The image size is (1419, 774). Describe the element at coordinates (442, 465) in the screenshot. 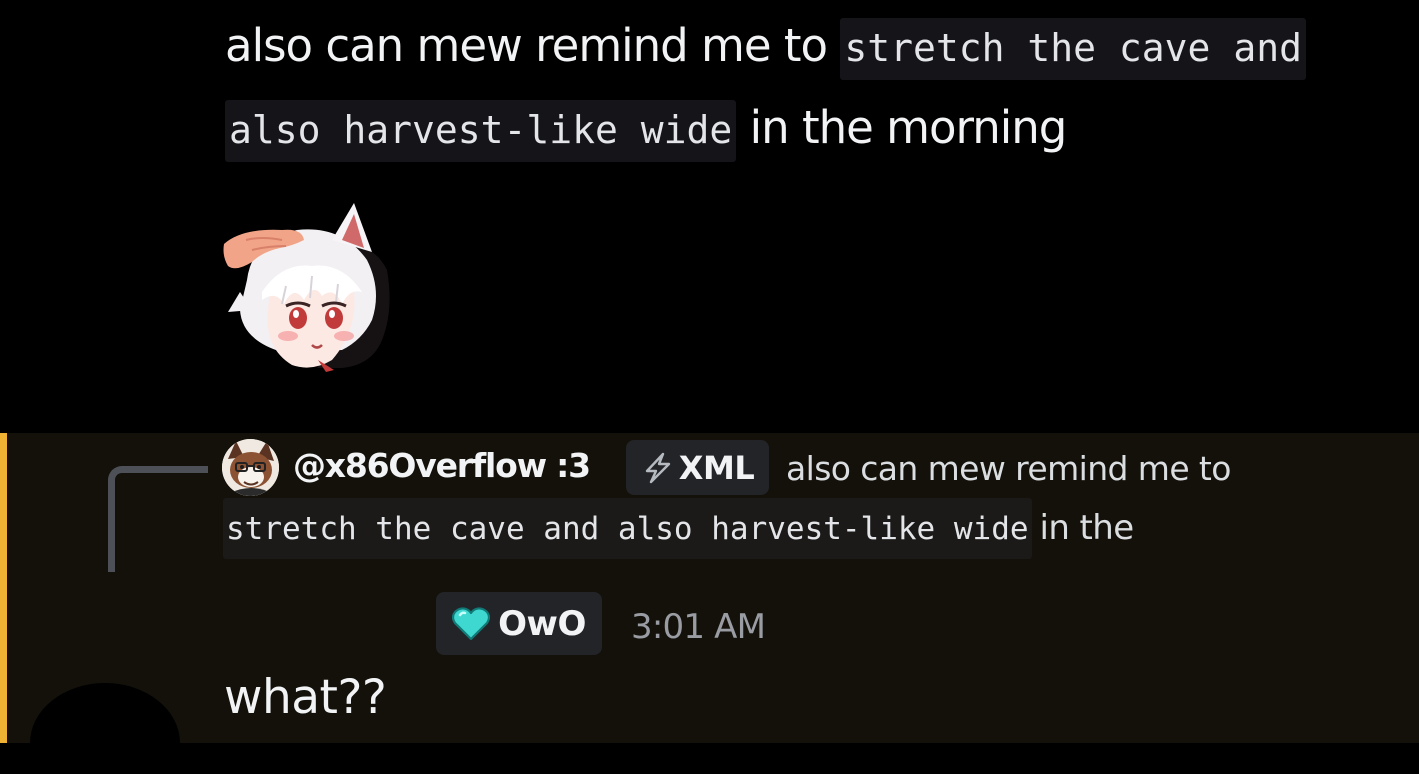

I see `reply-author-username: @x86Overflow :3` at that location.